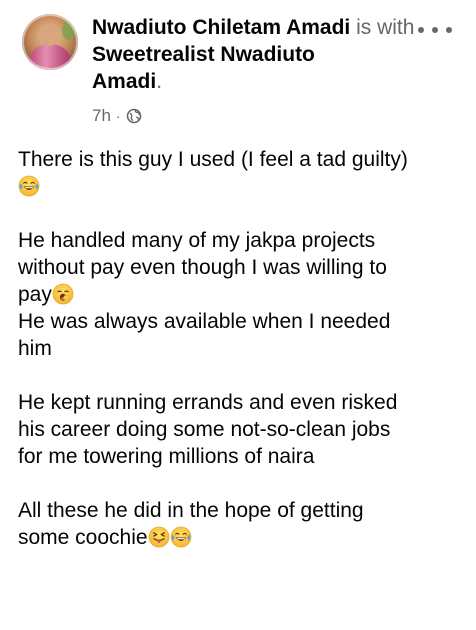 This screenshot has height=630, width=476. What do you see at coordinates (238, 537) in the screenshot?
I see `post-text-line: some coochie` at bounding box center [238, 537].